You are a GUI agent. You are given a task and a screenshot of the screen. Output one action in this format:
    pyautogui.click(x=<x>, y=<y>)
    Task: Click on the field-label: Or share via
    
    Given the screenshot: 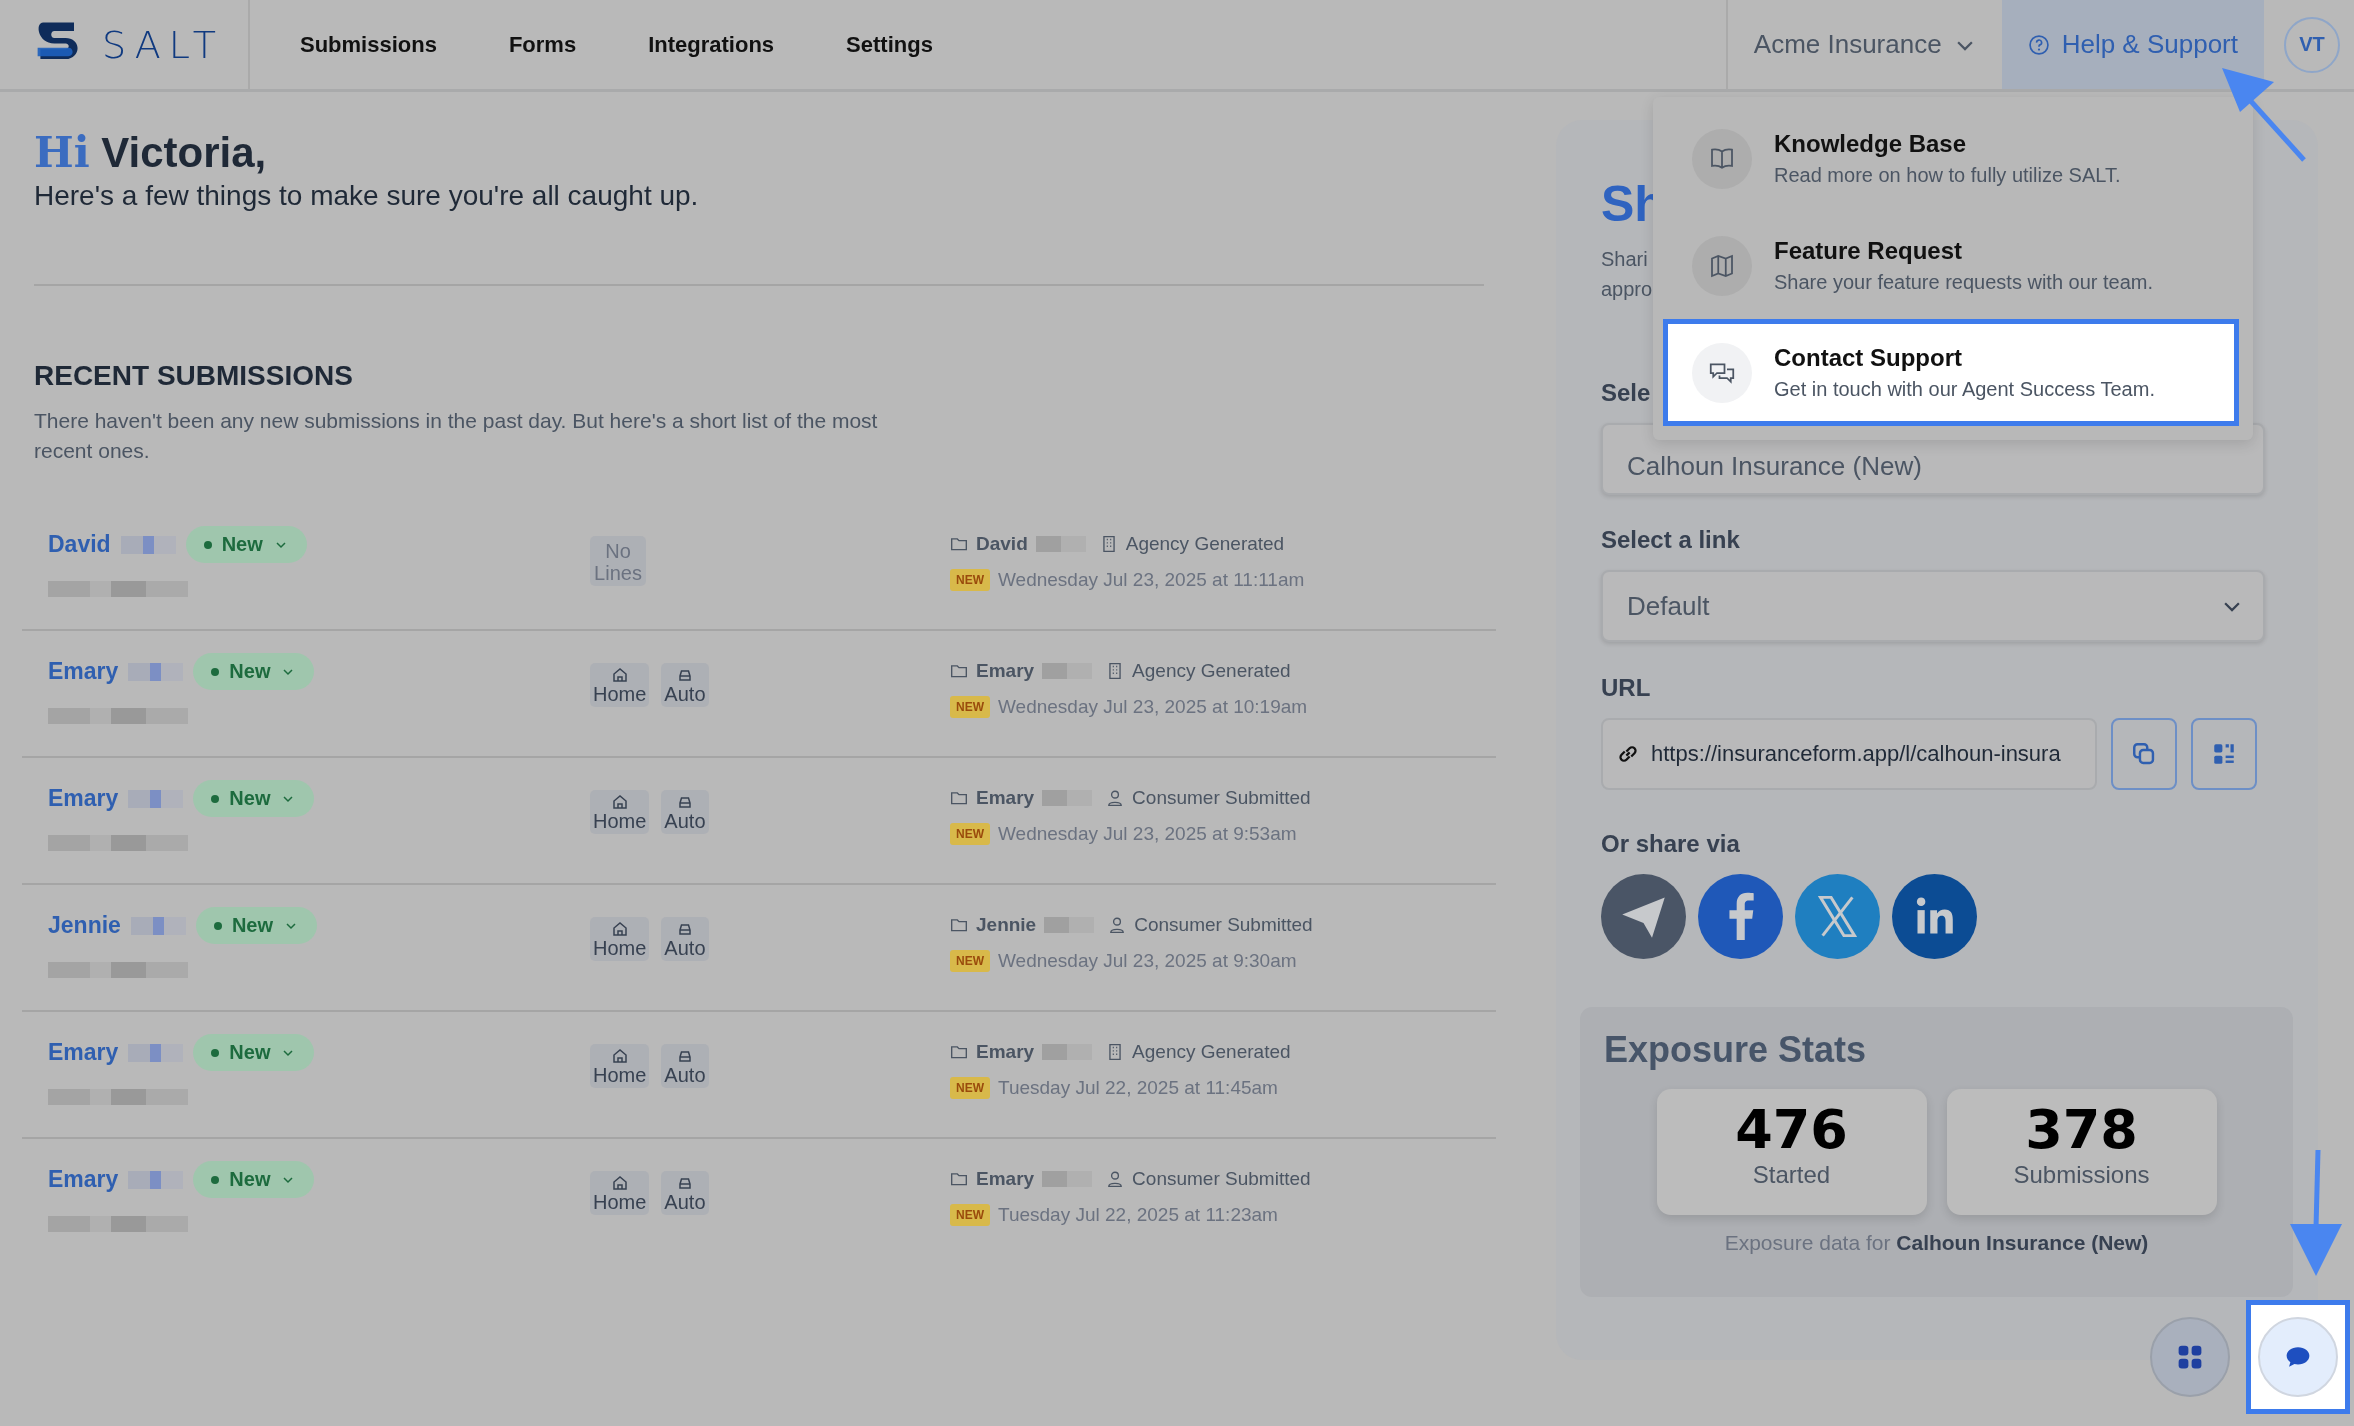 What is the action you would take?
    pyautogui.click(x=1670, y=844)
    